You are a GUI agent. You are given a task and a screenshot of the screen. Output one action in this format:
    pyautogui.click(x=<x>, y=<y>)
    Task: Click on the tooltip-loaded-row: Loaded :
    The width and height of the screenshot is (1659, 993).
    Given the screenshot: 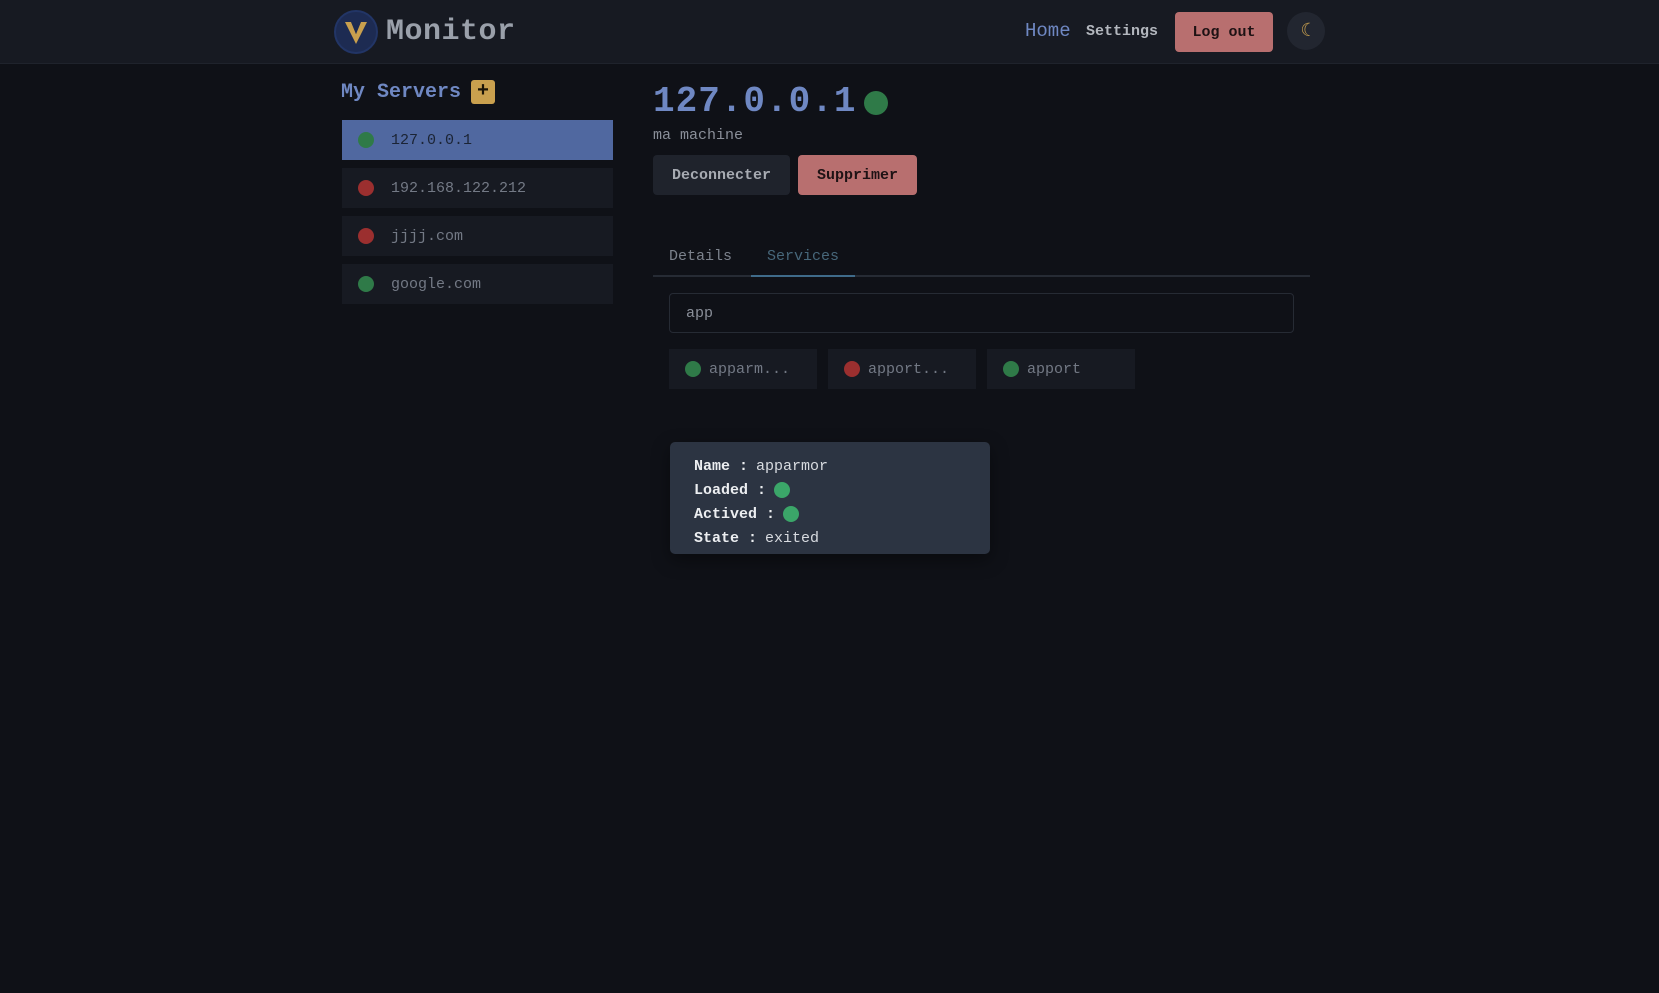 What is the action you would take?
    pyautogui.click(x=830, y=490)
    